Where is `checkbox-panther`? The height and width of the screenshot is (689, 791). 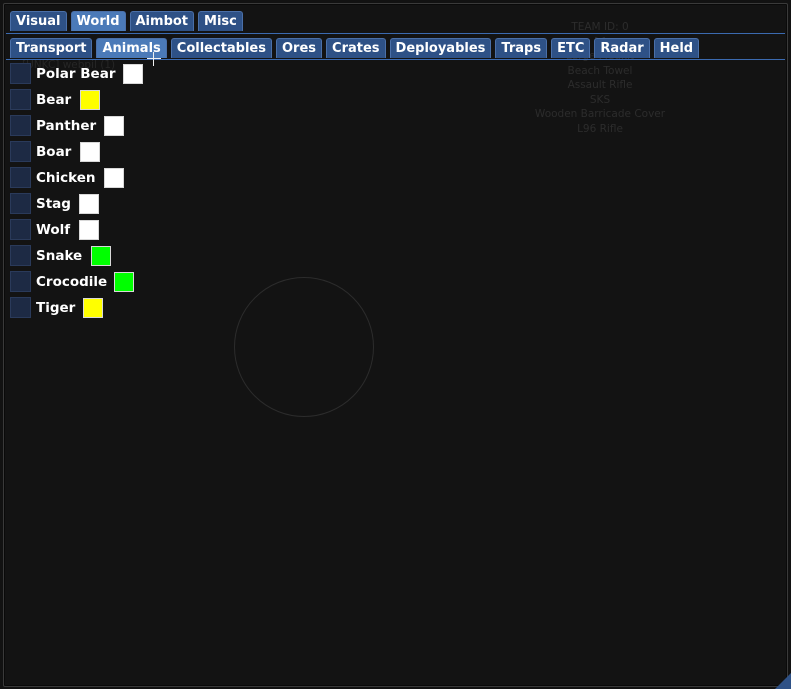
checkbox-panther is located at coordinates (20, 125).